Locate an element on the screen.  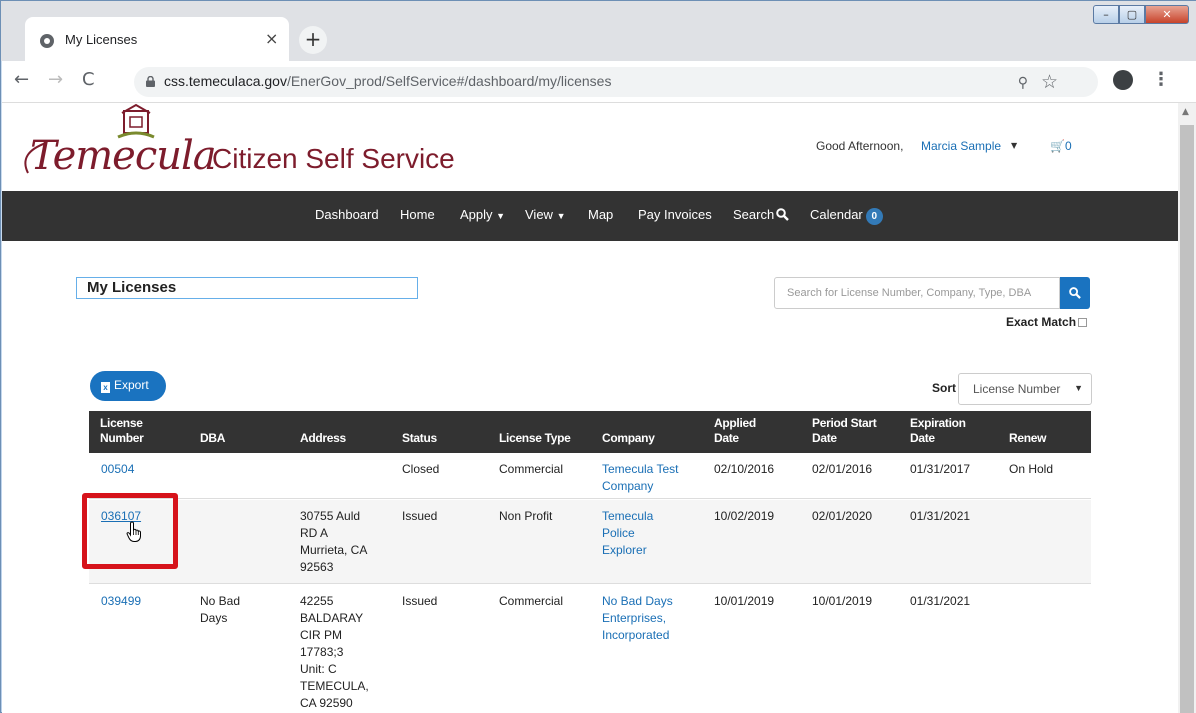
nav-dashboard: Dashboard is located at coordinates (347, 214).